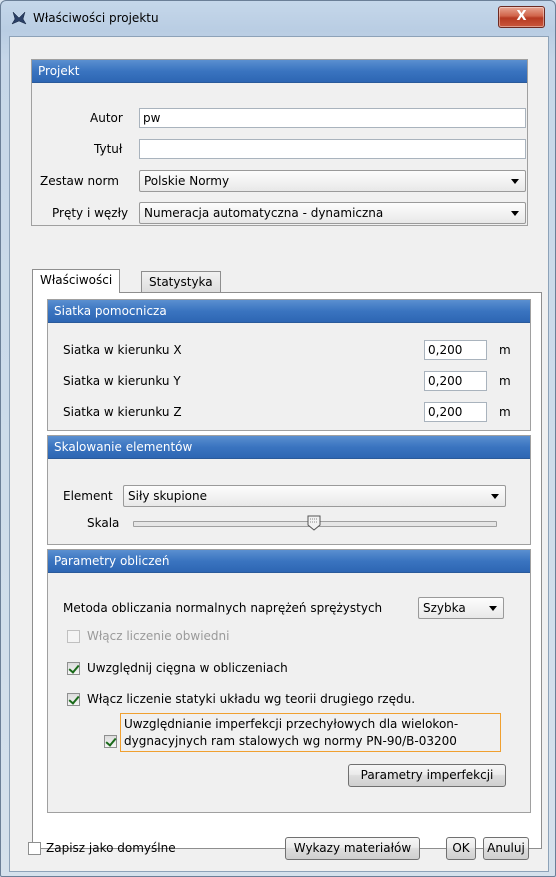  Describe the element at coordinates (332, 118) in the screenshot. I see `autor-field: pw` at that location.